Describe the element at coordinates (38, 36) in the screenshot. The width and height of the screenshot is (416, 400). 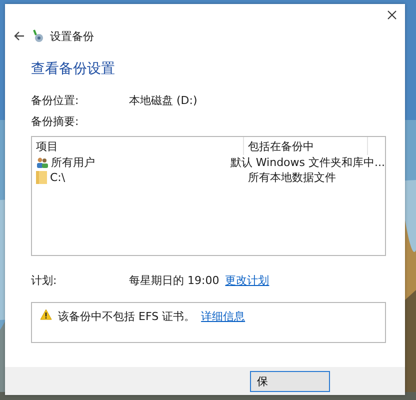
I see `backup-icon` at that location.